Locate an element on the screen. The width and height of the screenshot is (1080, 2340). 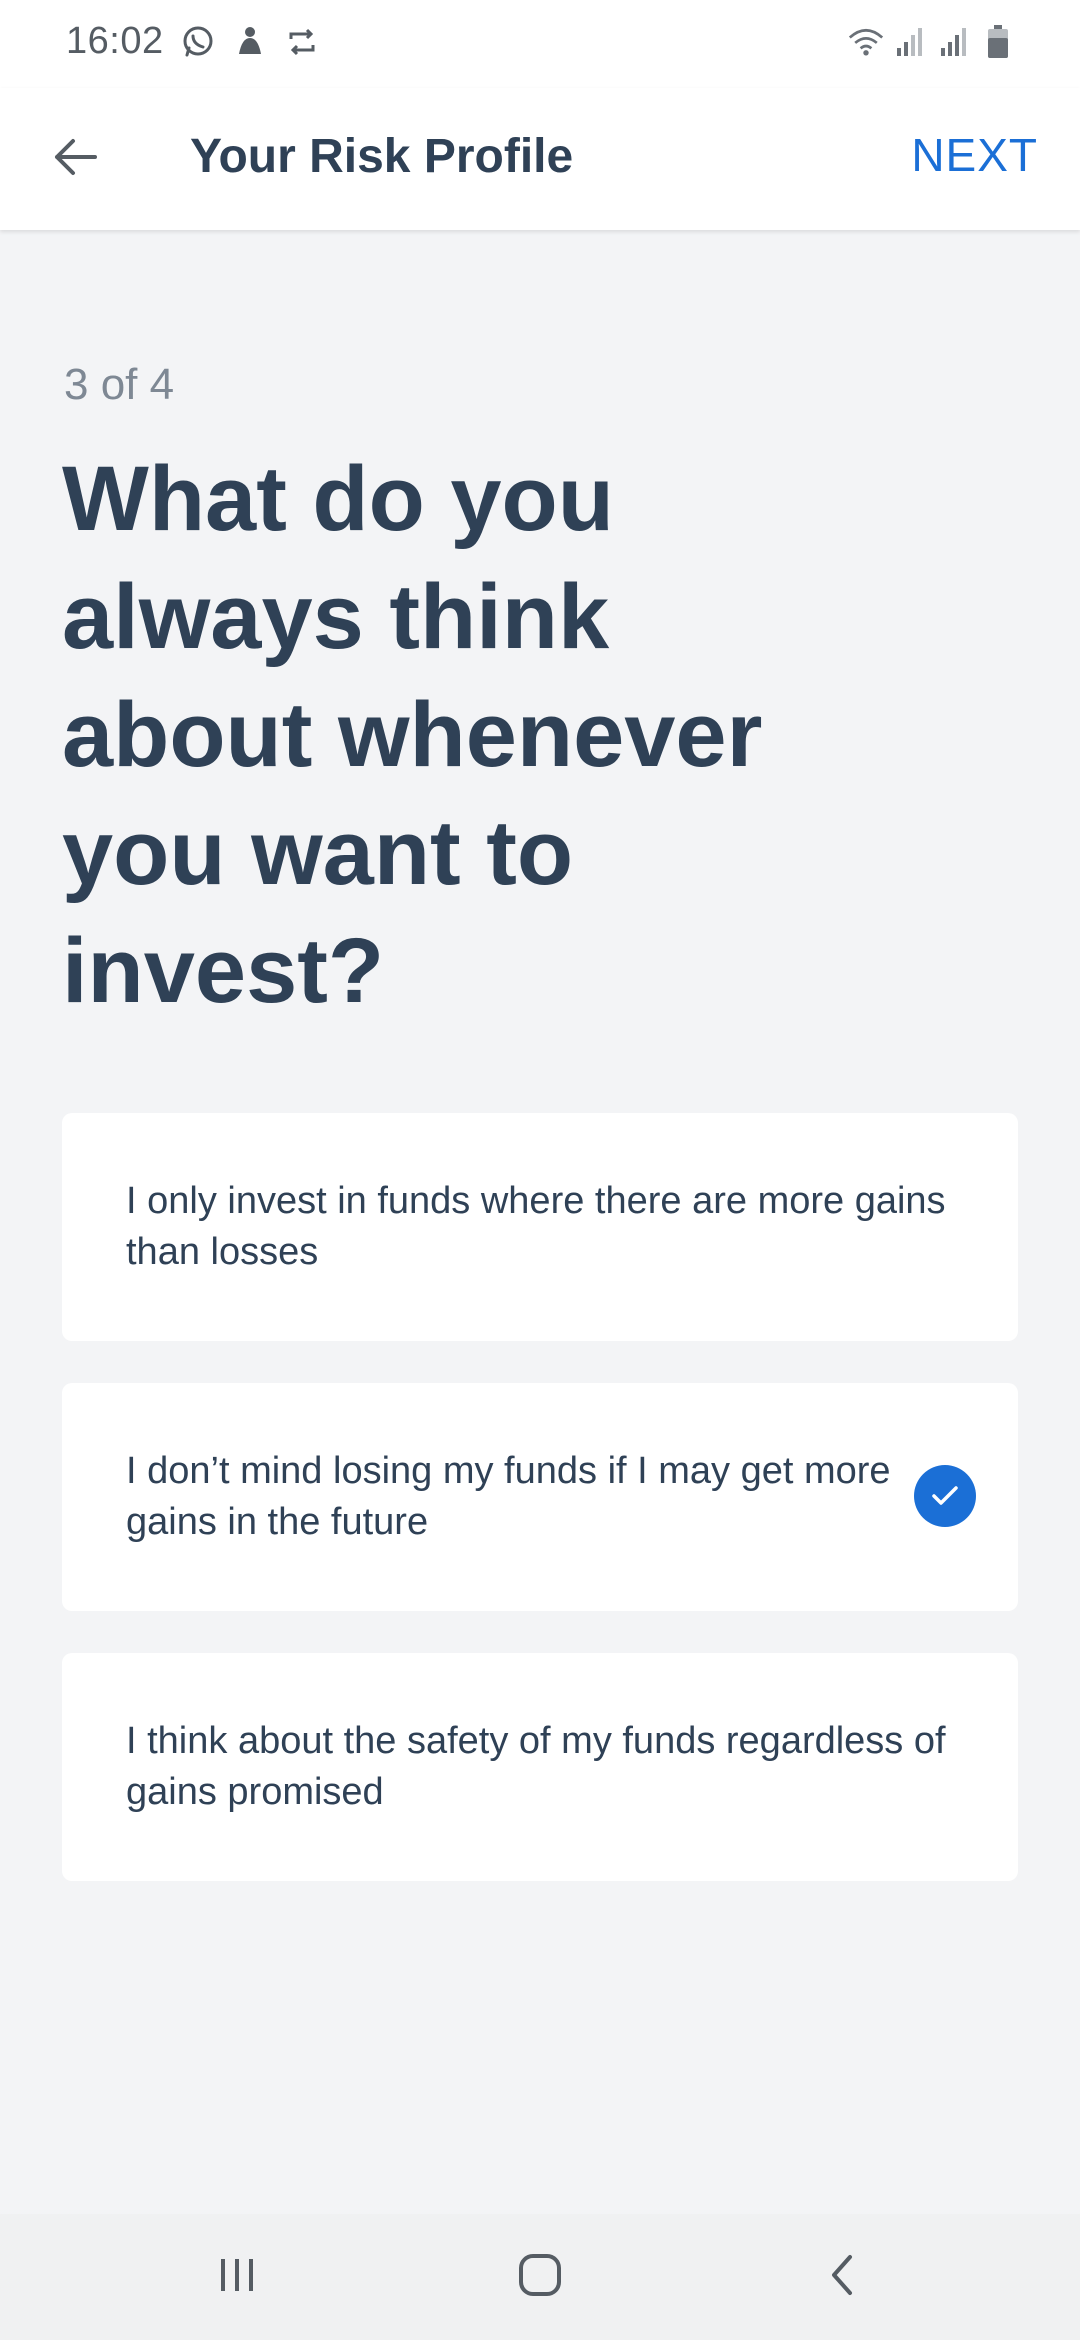
status-time: 16:02 is located at coordinates (115, 41).